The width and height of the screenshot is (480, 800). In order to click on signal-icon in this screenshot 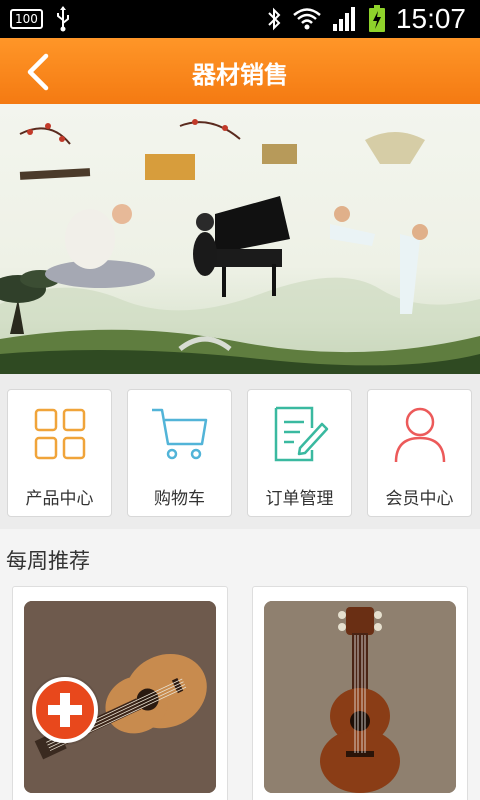, I will do `click(343, 19)`.